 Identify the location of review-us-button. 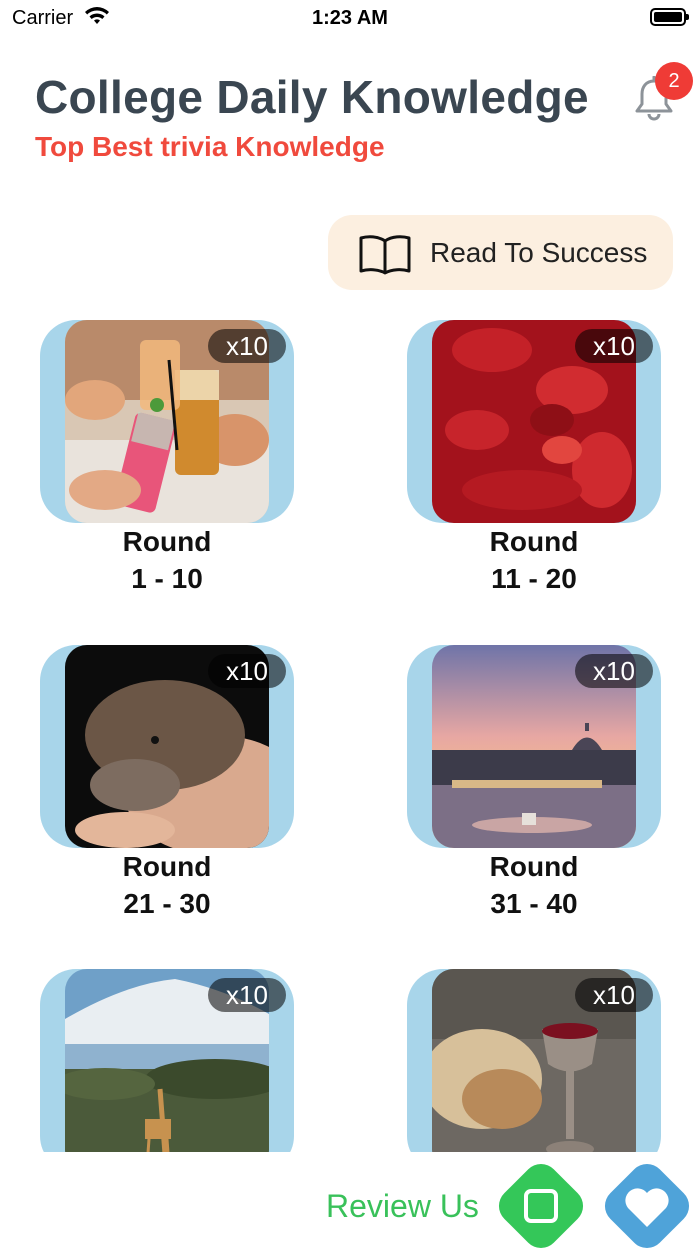
(541, 1206).